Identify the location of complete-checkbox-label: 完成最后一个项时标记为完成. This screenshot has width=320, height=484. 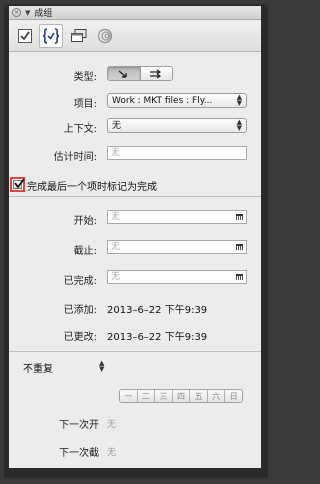
(92, 185).